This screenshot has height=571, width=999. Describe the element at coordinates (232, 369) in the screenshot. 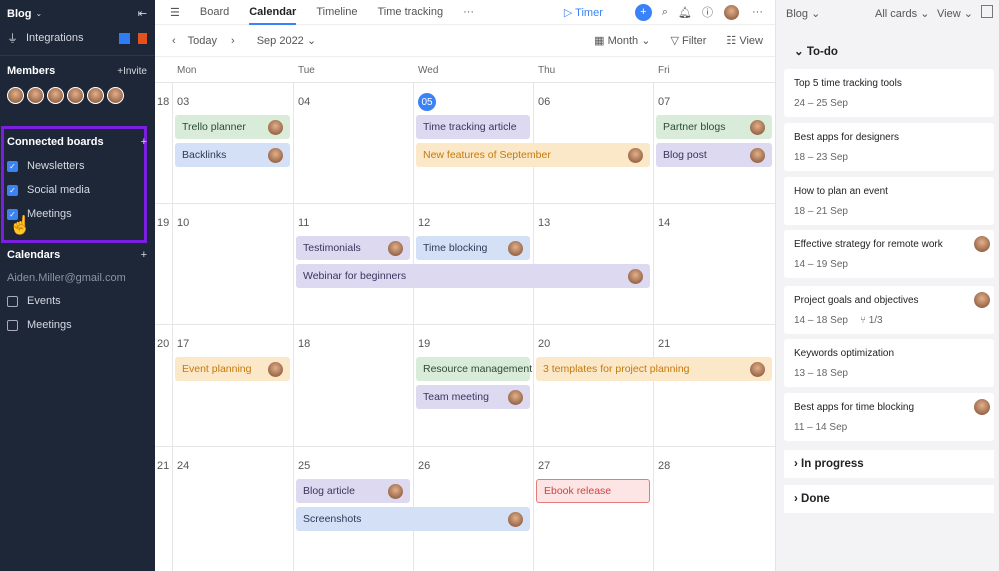

I see `calendar-event: Event planning` at that location.